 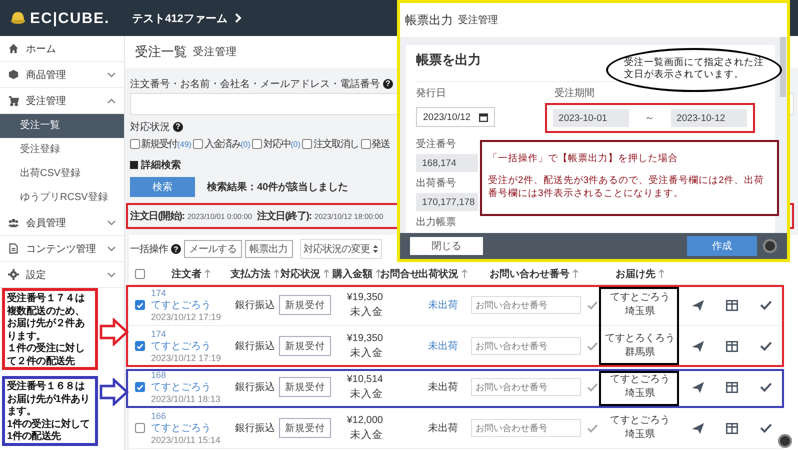 What do you see at coordinates (483, 117) in the screenshot?
I see `calendar-icon` at bounding box center [483, 117].